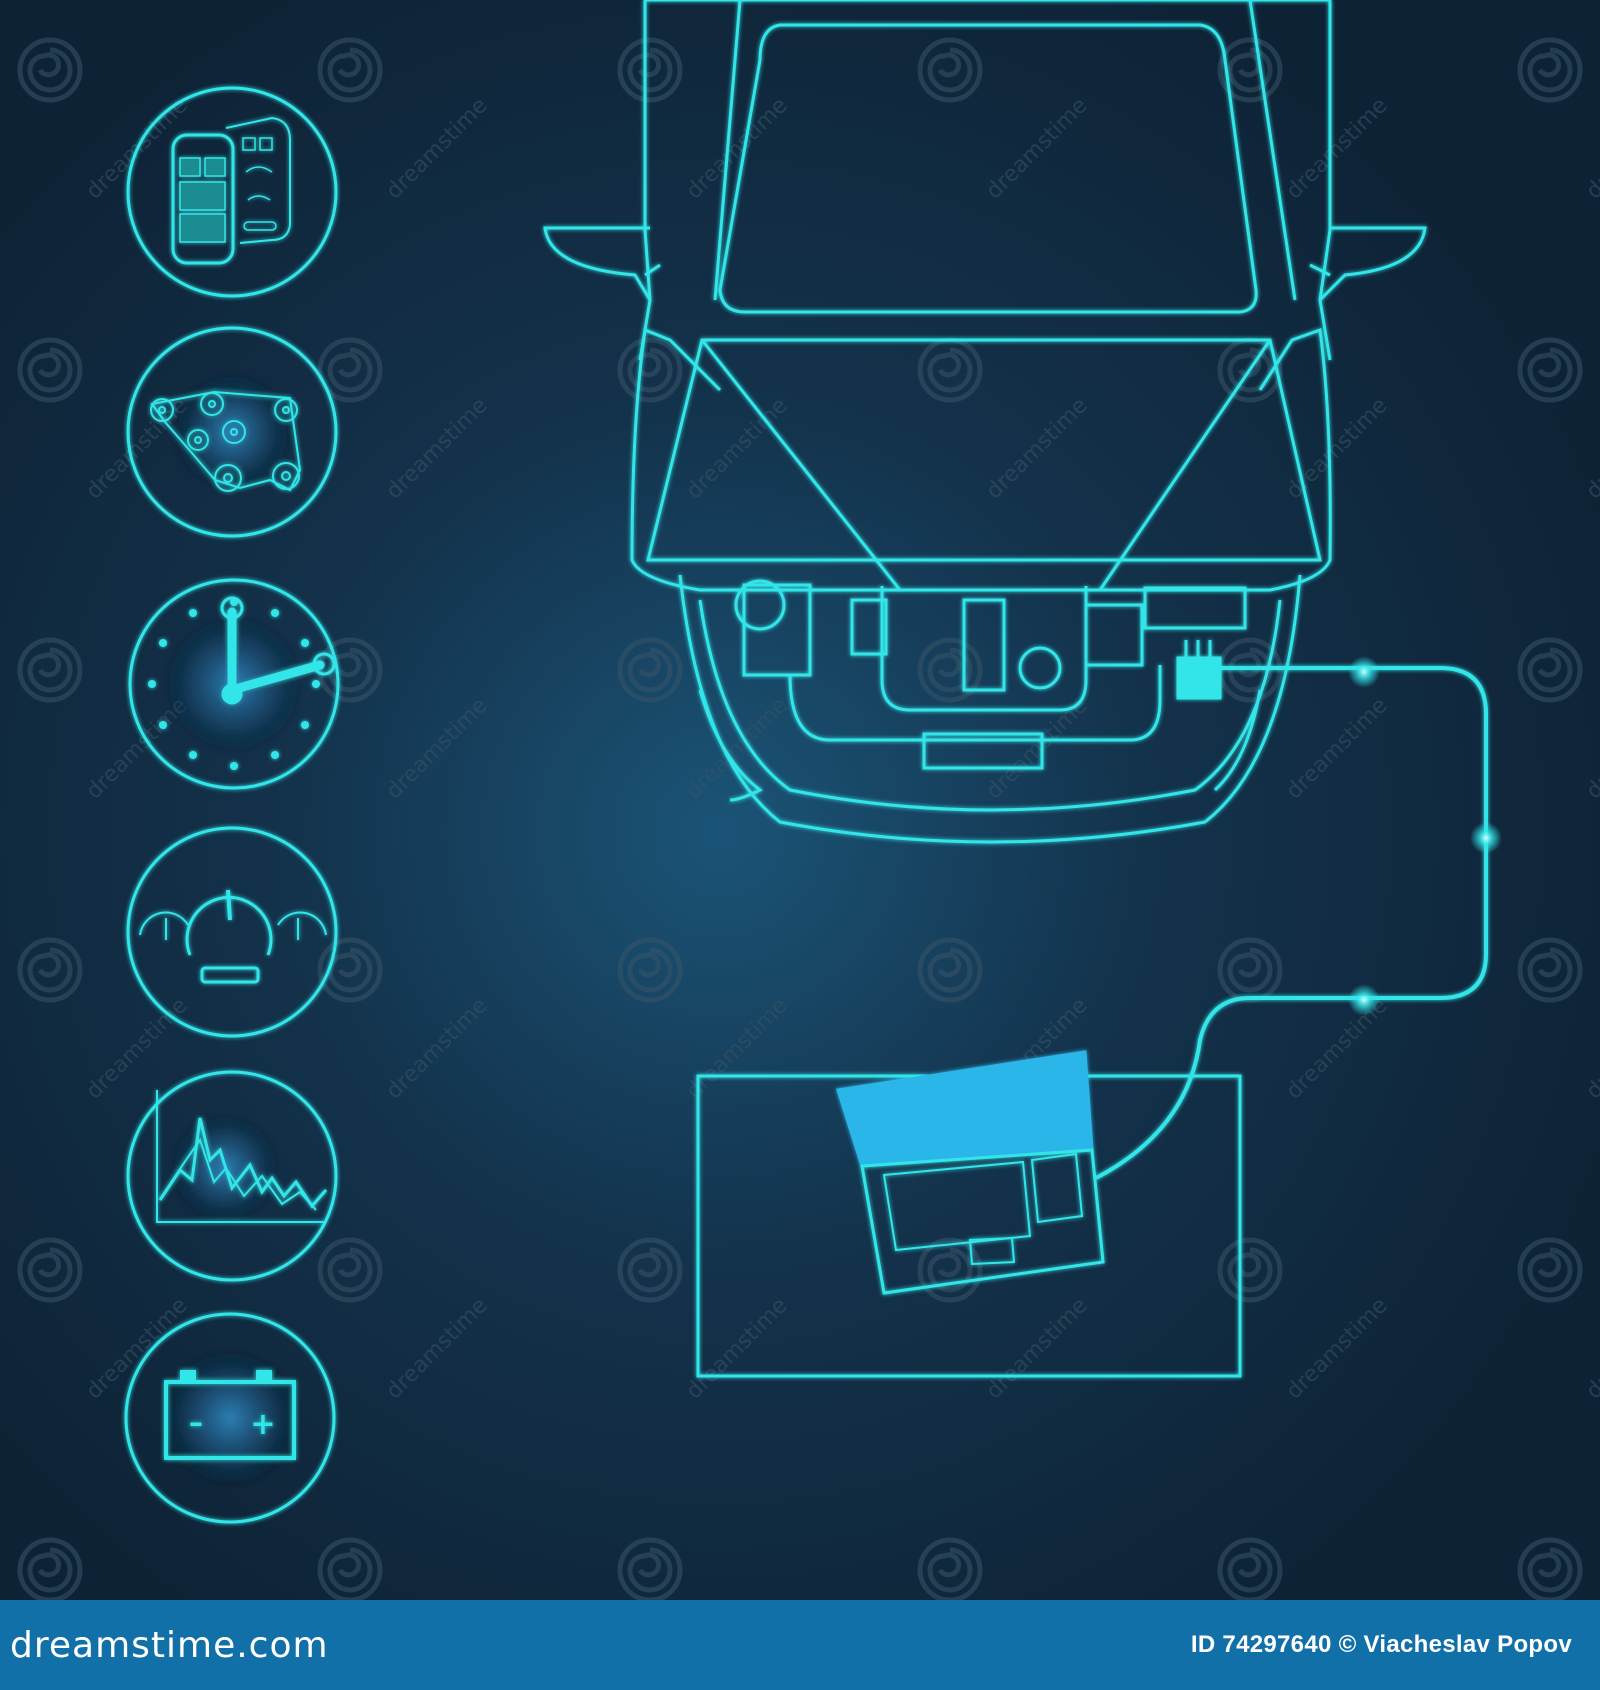 This screenshot has height=1690, width=1600. I want to click on image-credit: ID 74297640 © Viacheslav Popov, so click(1381, 1644).